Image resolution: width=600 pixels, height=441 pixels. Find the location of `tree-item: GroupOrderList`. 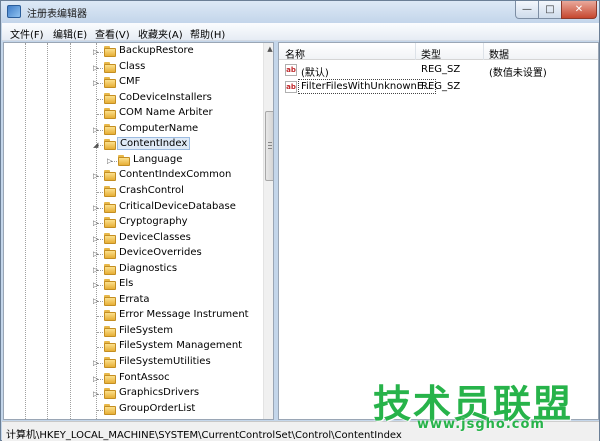

tree-item: GroupOrderList is located at coordinates (134, 409).